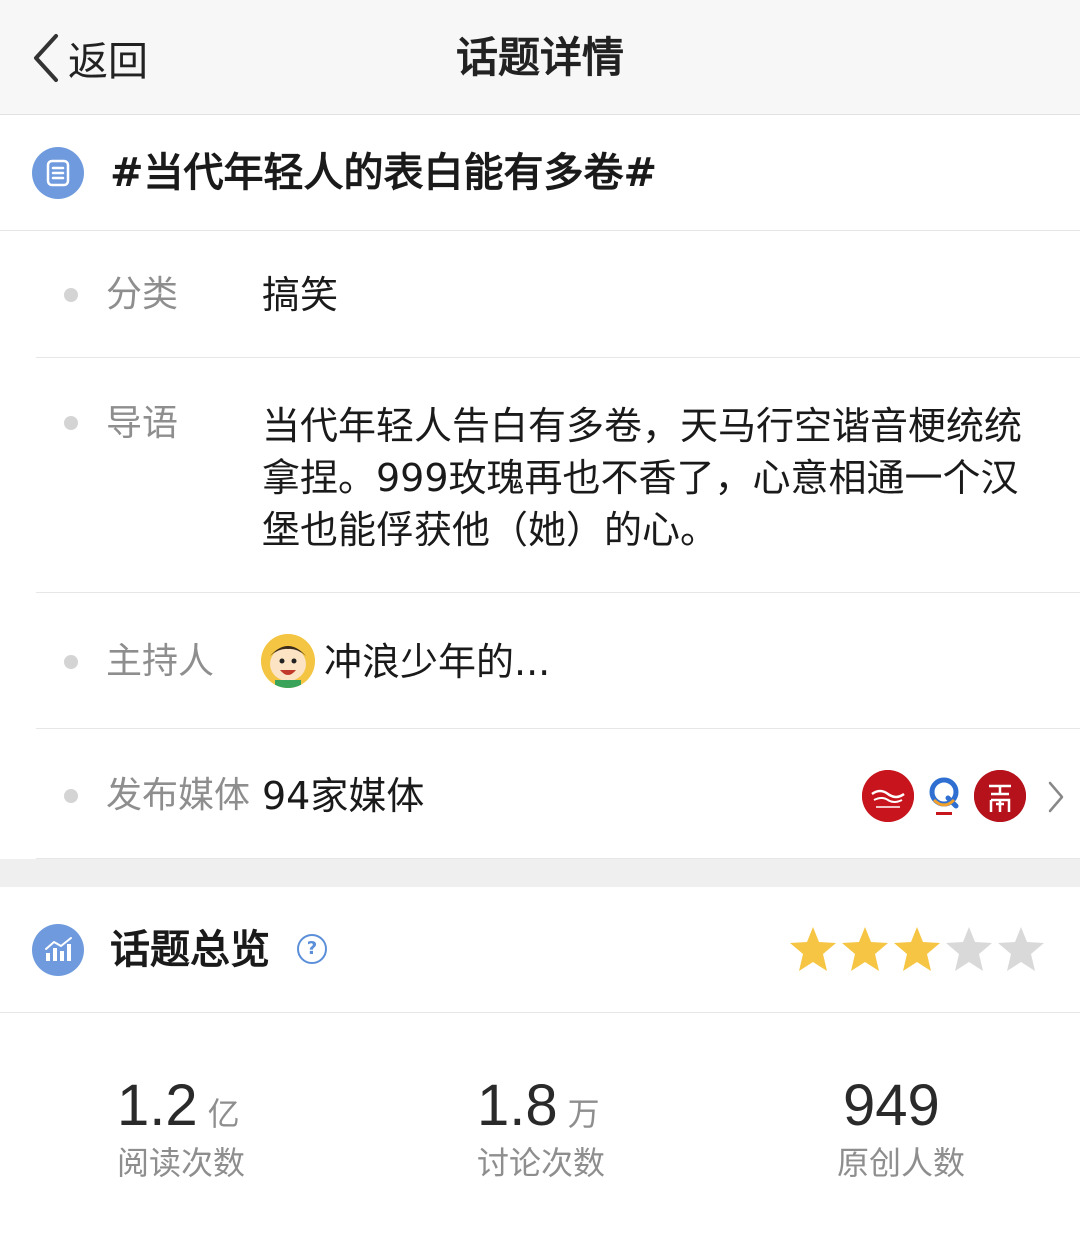  What do you see at coordinates (888, 796) in the screenshot?
I see `media-logo-henan-daily` at bounding box center [888, 796].